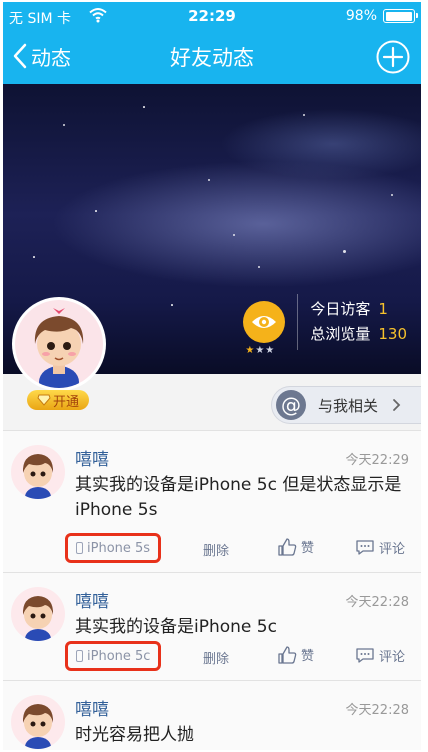 The width and height of the screenshot is (428, 752). Describe the element at coordinates (340, 309) in the screenshot. I see `visitors-label: 今日访客` at that location.